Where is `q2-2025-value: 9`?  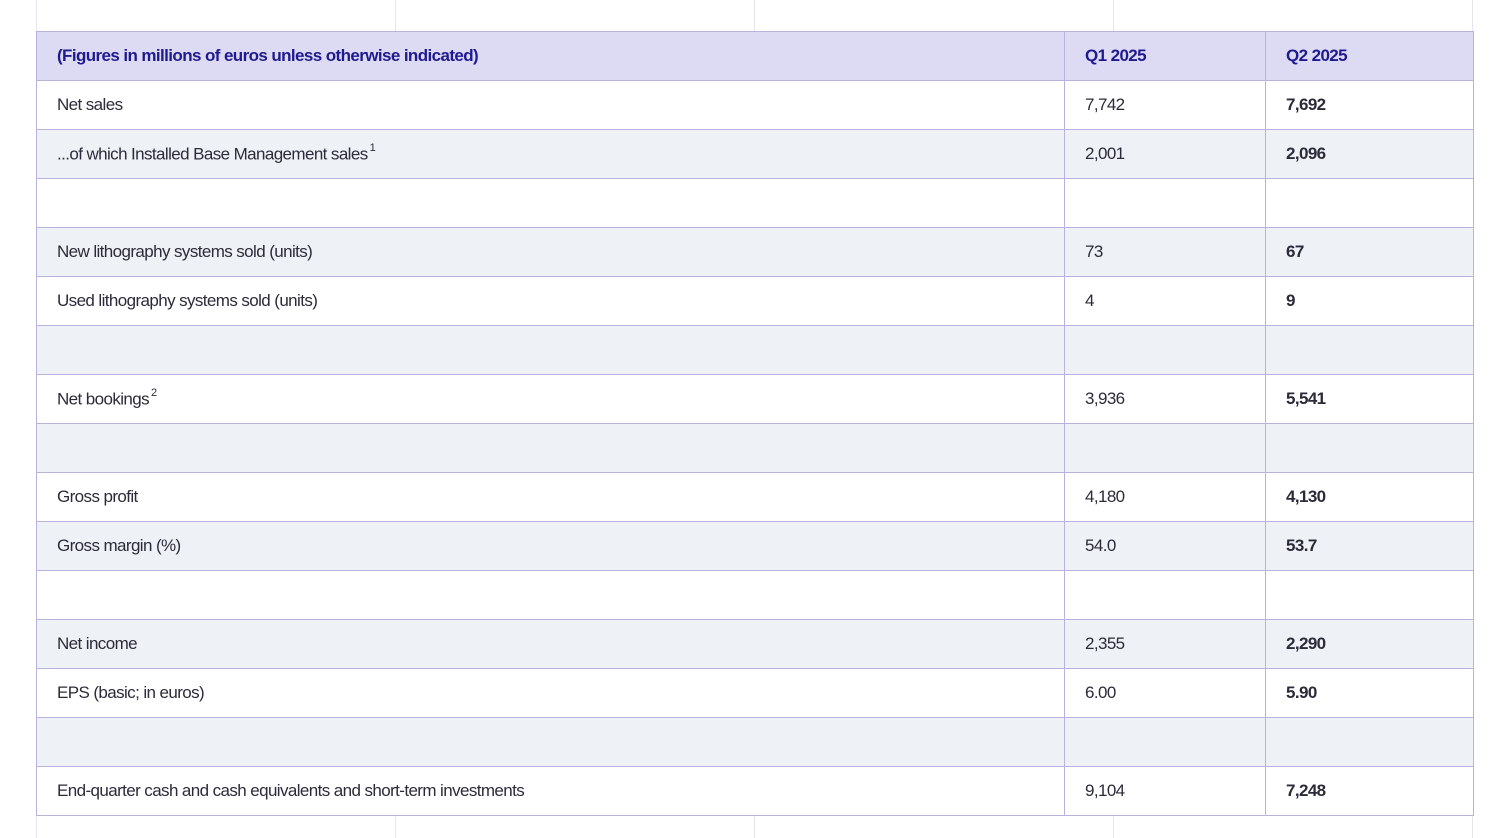 q2-2025-value: 9 is located at coordinates (1369, 301).